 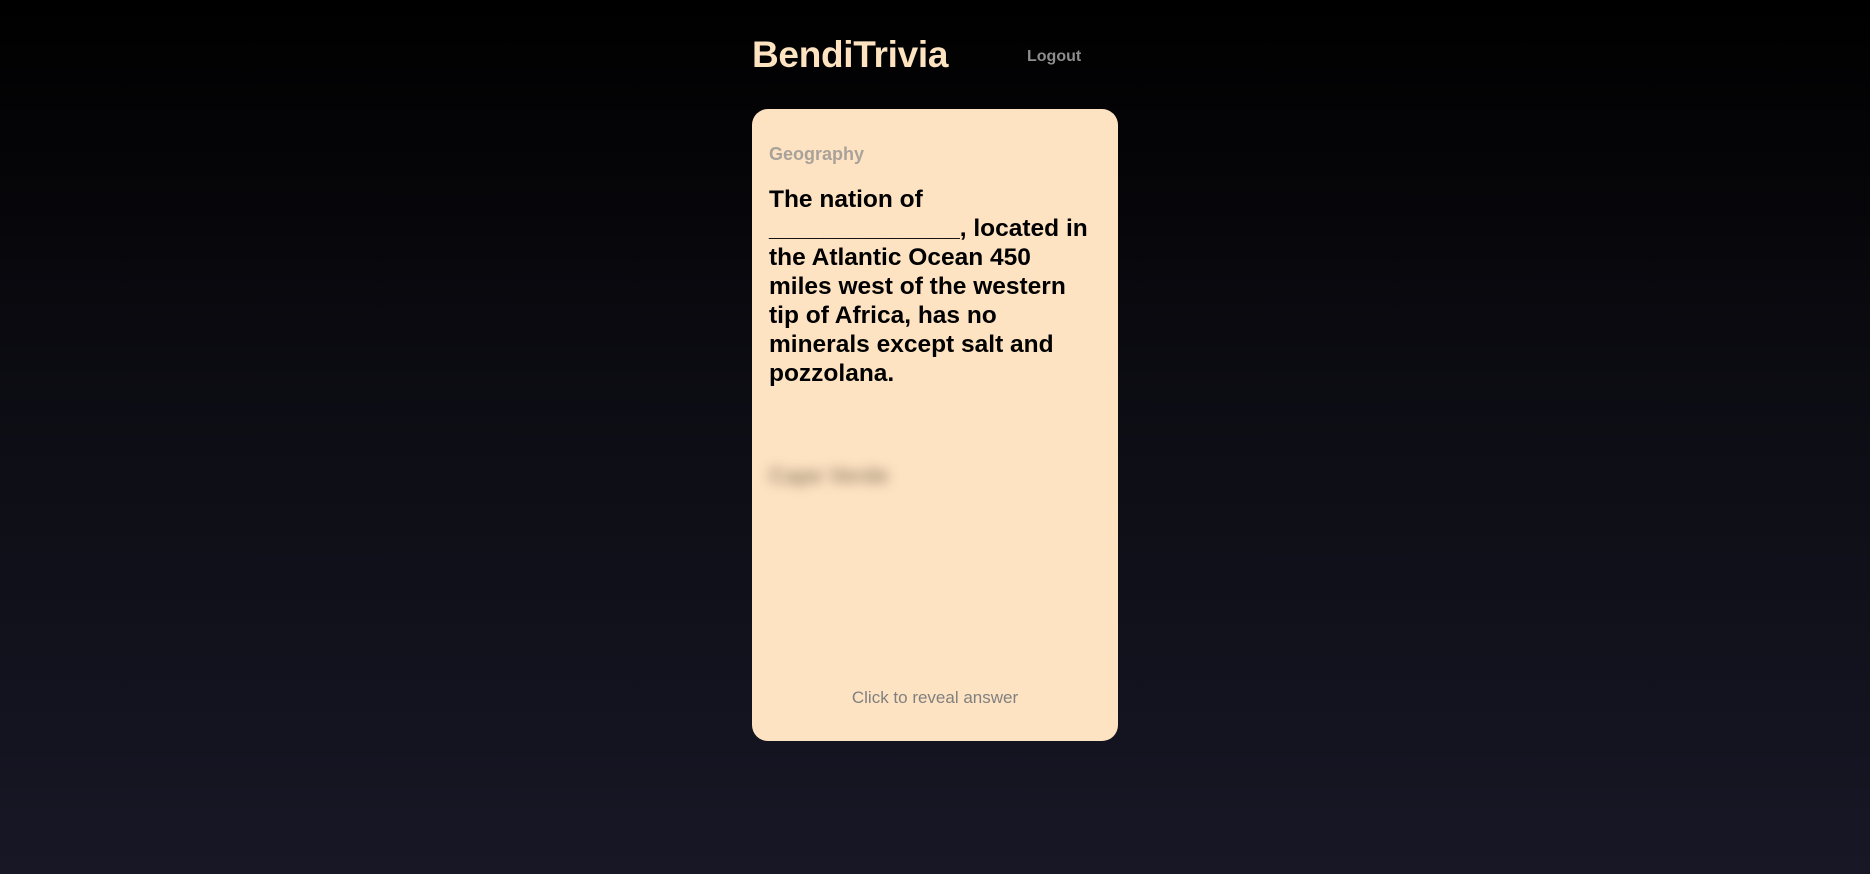 What do you see at coordinates (1054, 57) in the screenshot?
I see `logout-button: Logout` at bounding box center [1054, 57].